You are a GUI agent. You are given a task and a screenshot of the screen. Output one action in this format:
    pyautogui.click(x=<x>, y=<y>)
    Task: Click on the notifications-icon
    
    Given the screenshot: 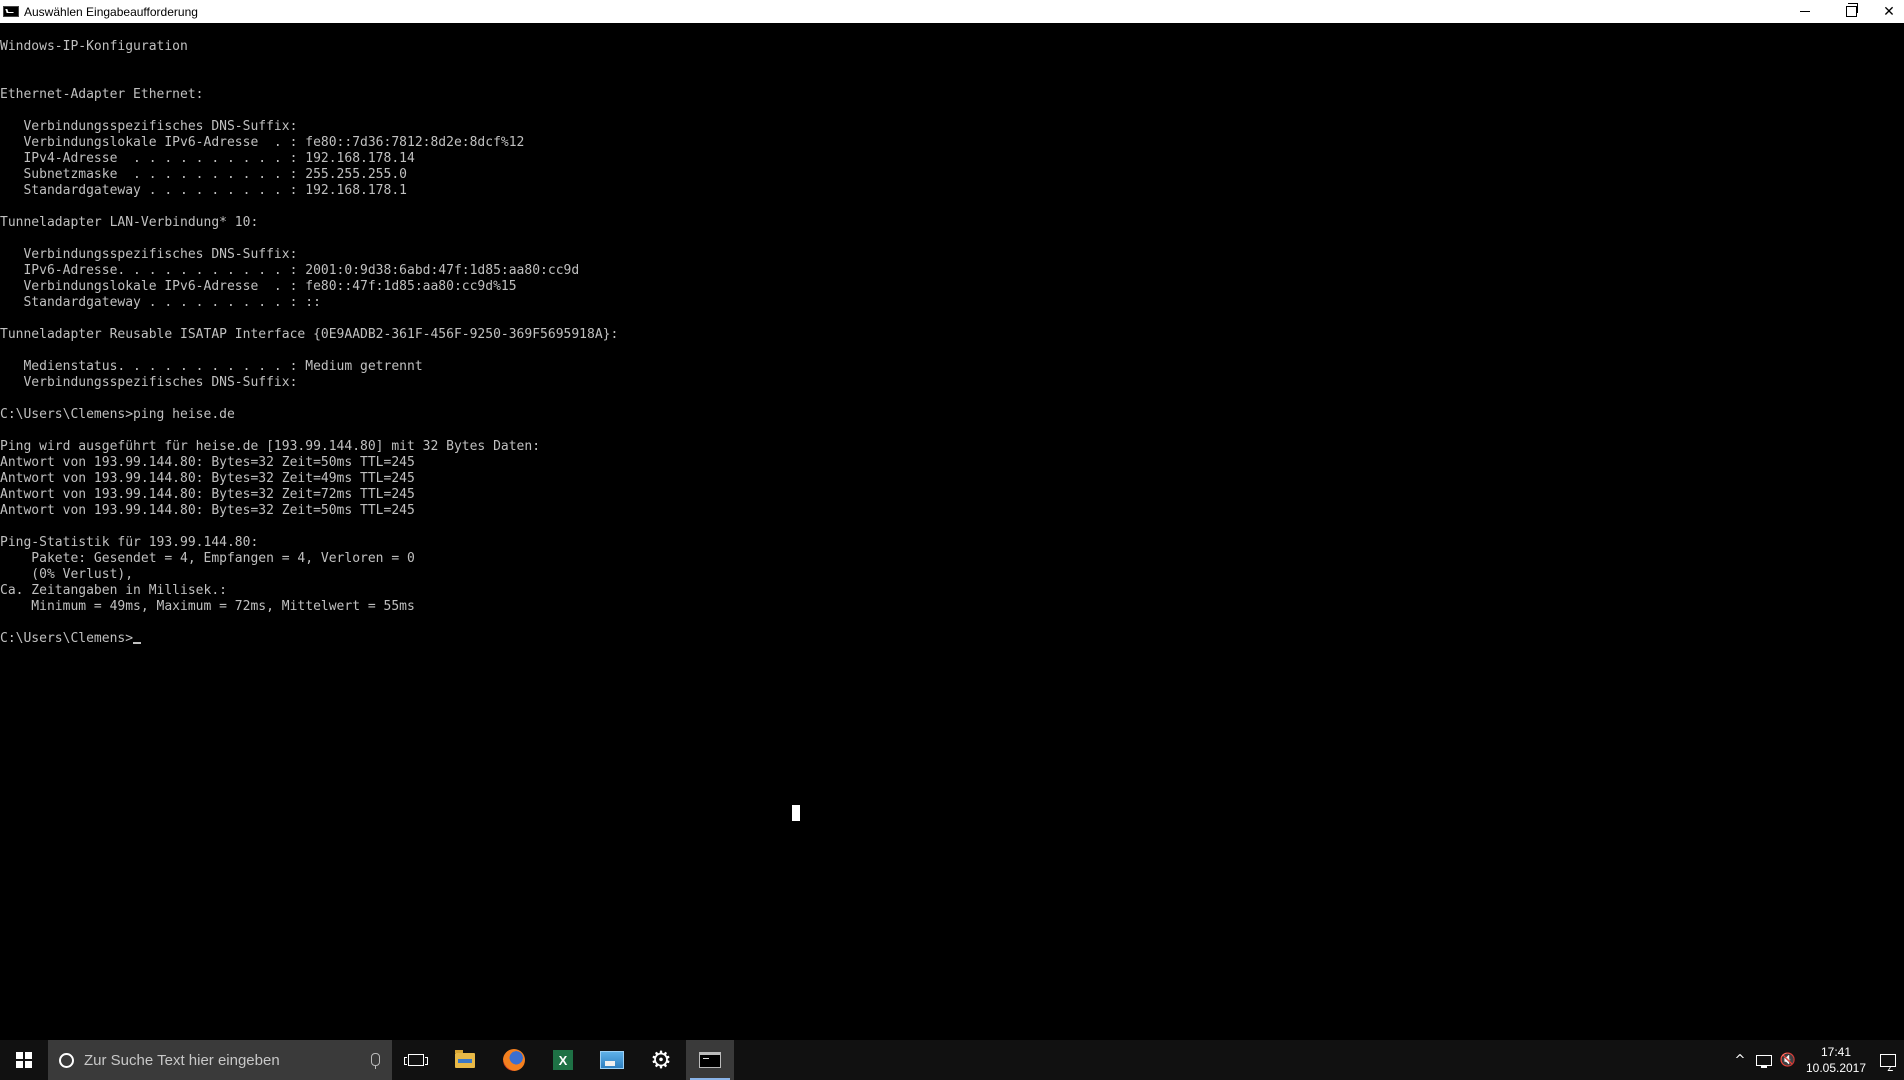 What is the action you would take?
    pyautogui.click(x=1888, y=1060)
    